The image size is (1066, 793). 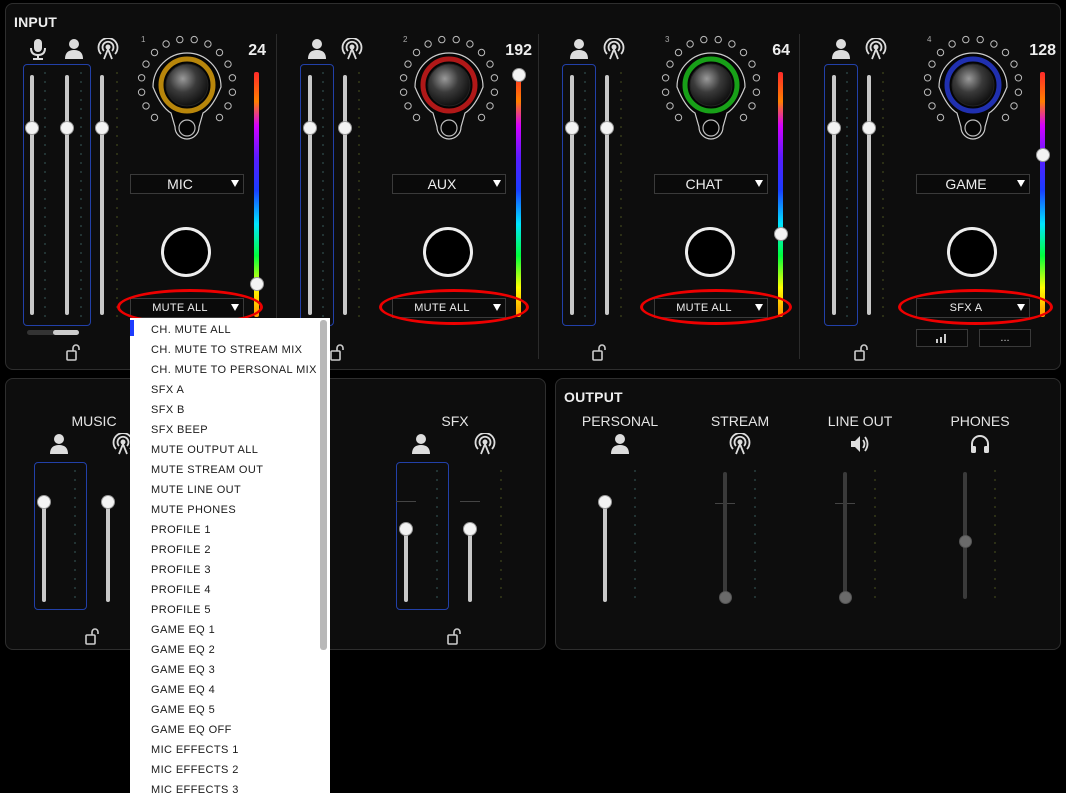 What do you see at coordinates (240, 450) in the screenshot?
I see `dropdown-item: MUTE OUTPUT ALL` at bounding box center [240, 450].